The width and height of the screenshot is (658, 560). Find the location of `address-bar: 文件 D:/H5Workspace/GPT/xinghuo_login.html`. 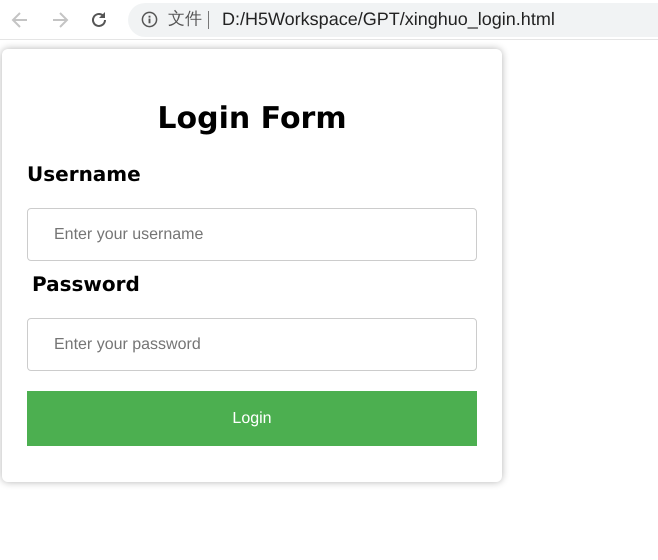

address-bar: 文件 D:/H5Workspace/GPT/xinghuo_login.html is located at coordinates (393, 19).